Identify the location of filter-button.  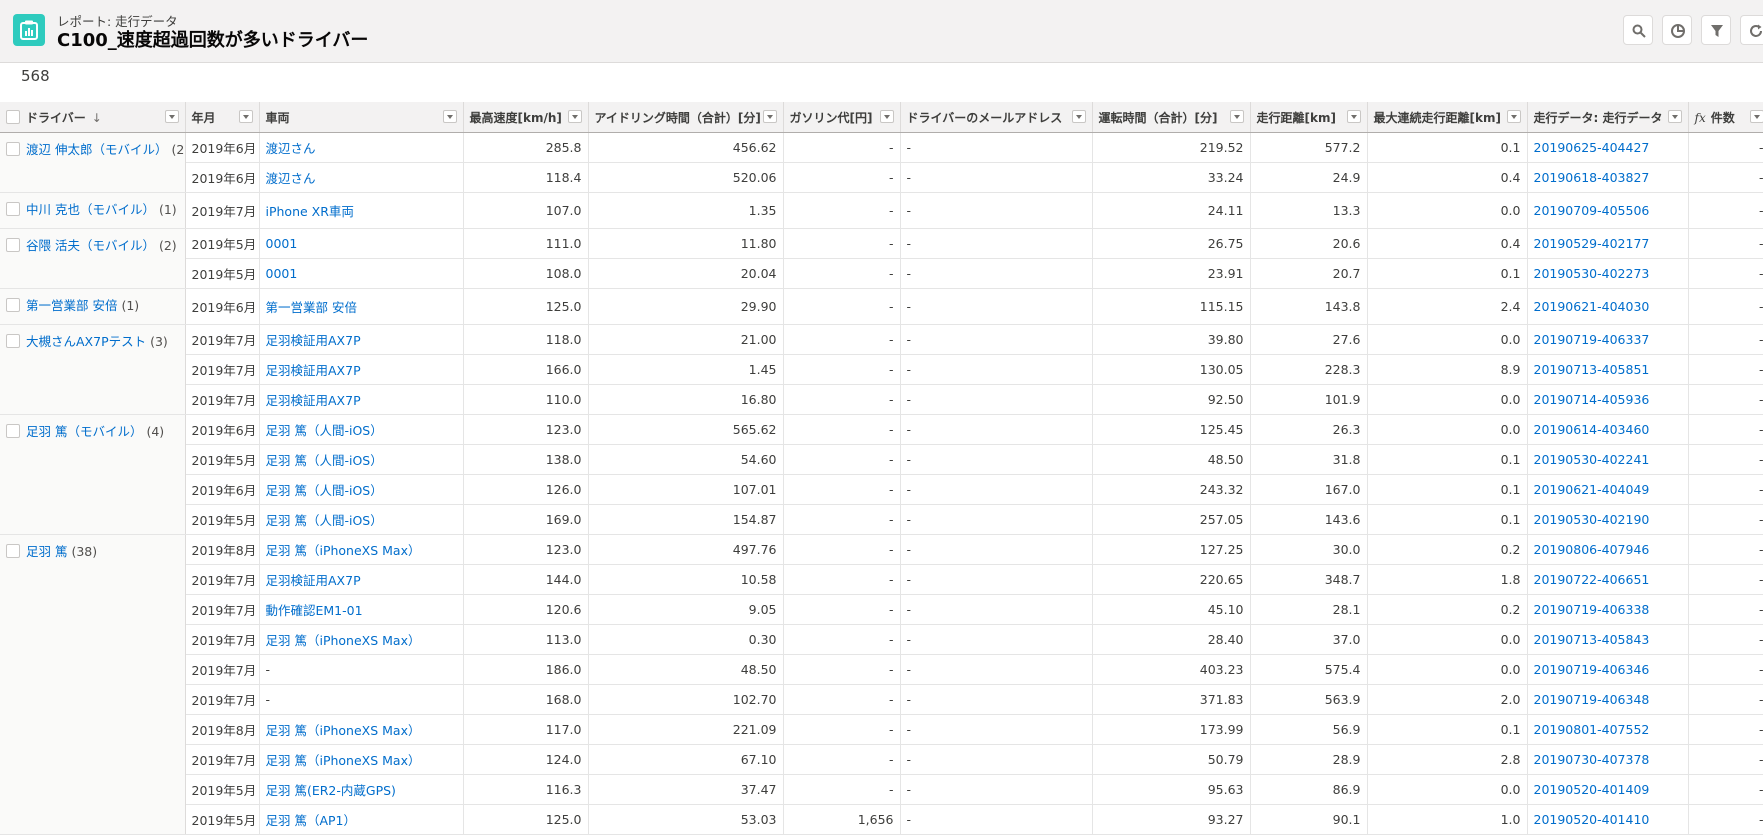
(1716, 30).